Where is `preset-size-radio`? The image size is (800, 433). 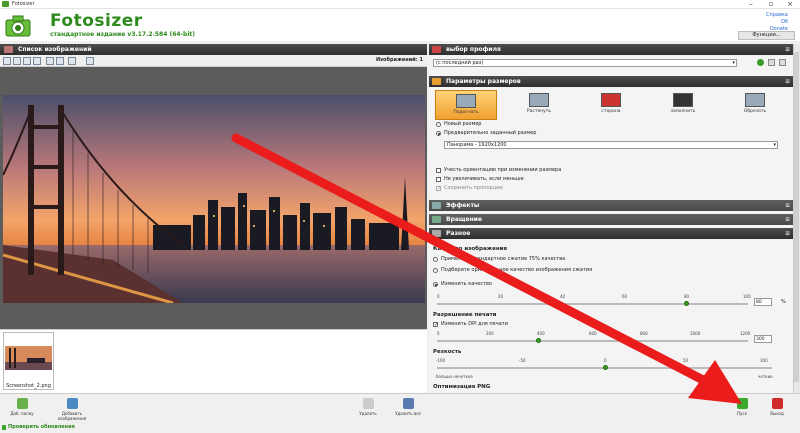
preset-size-radio is located at coordinates (438, 133).